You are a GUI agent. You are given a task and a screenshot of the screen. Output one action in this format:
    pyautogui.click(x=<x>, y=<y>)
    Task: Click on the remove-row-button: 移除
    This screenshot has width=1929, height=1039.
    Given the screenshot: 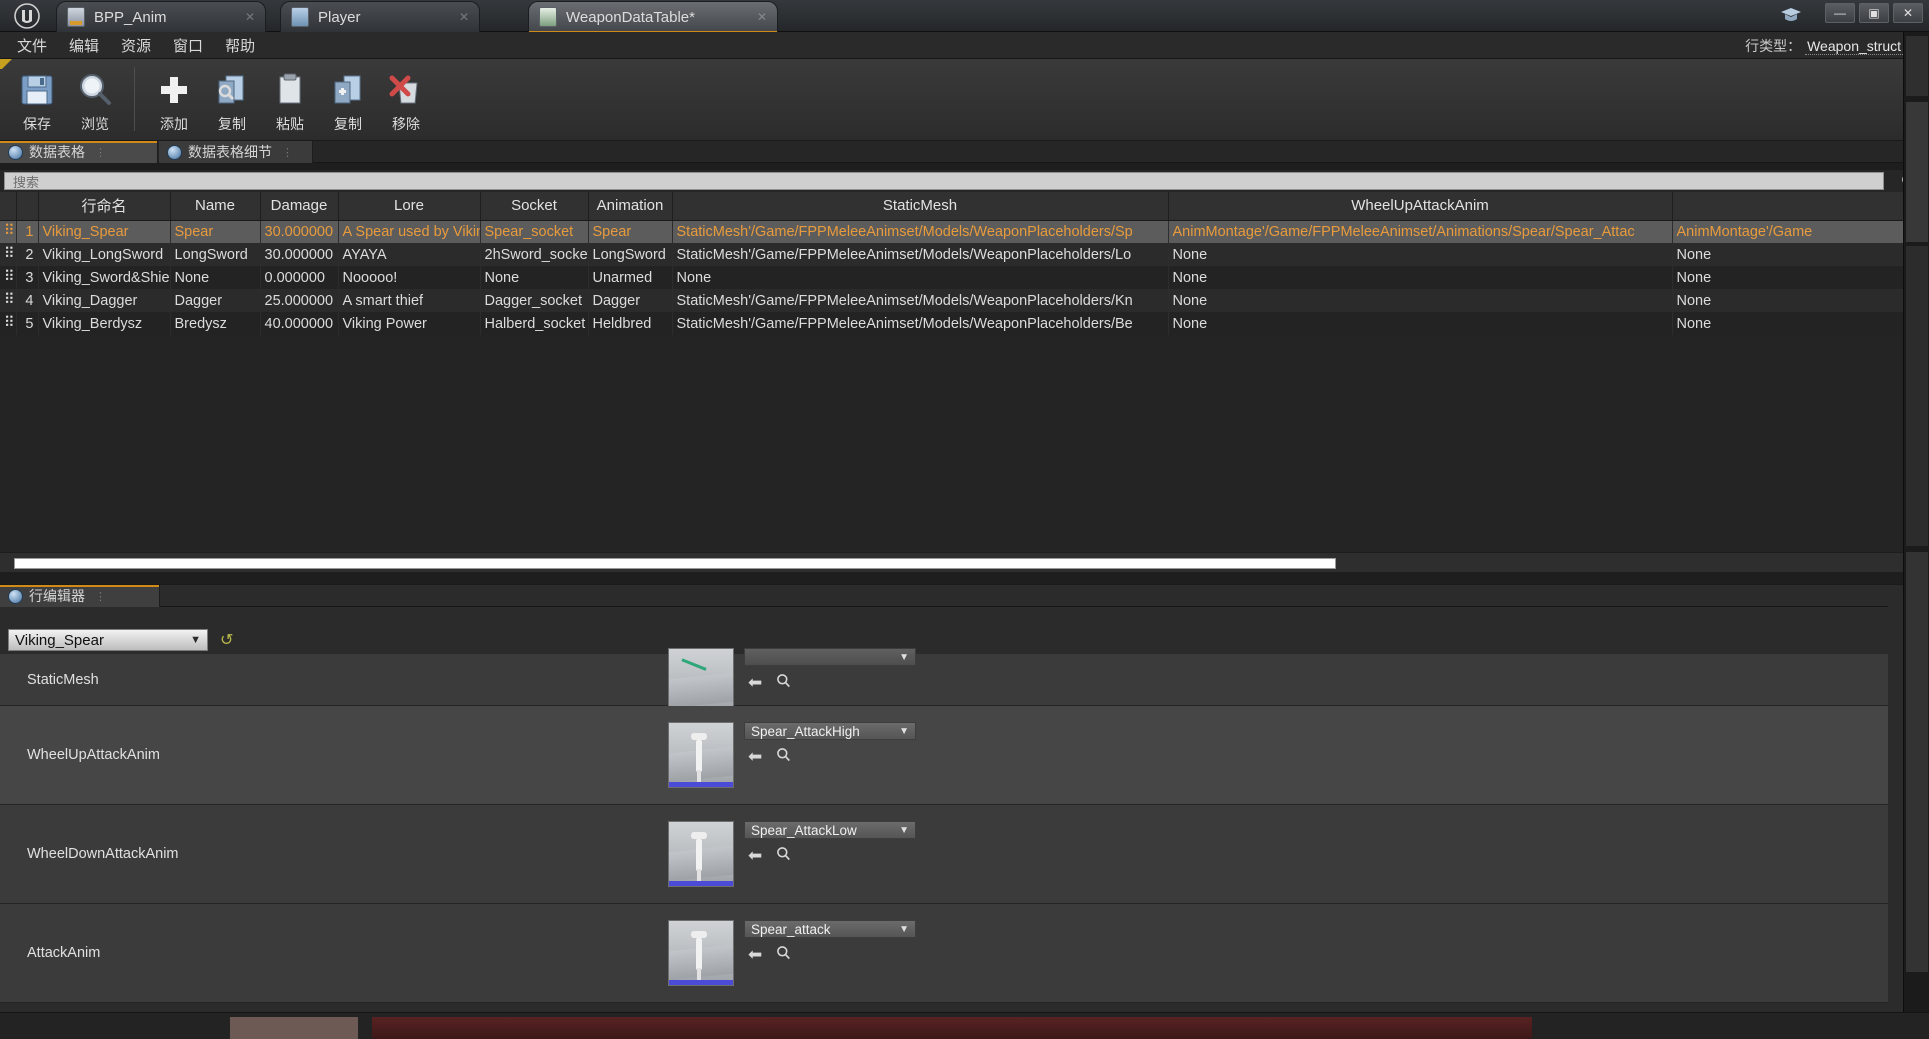 What is the action you would take?
    pyautogui.click(x=406, y=100)
    